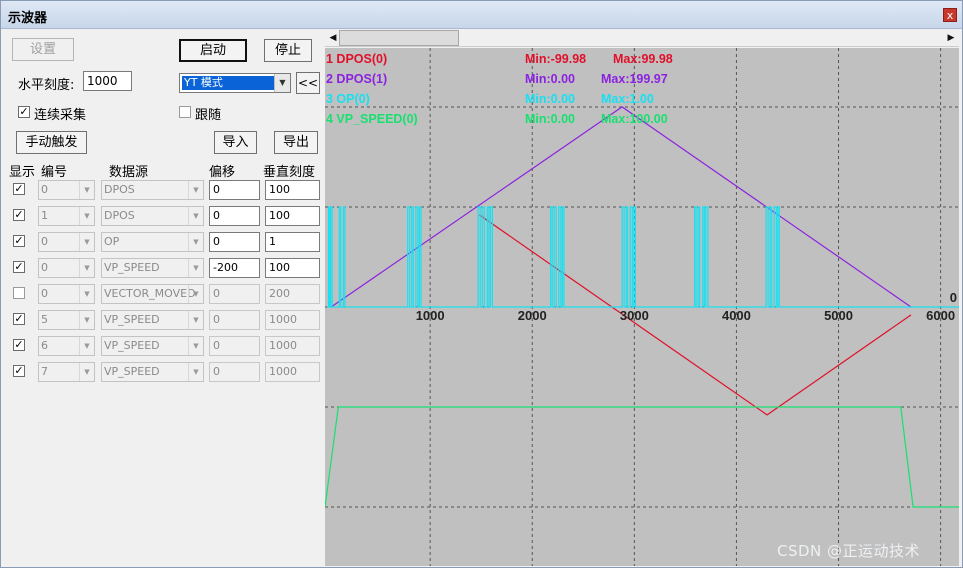 This screenshot has width=963, height=568. I want to click on channel-num-select: 1 ▼, so click(66, 216).